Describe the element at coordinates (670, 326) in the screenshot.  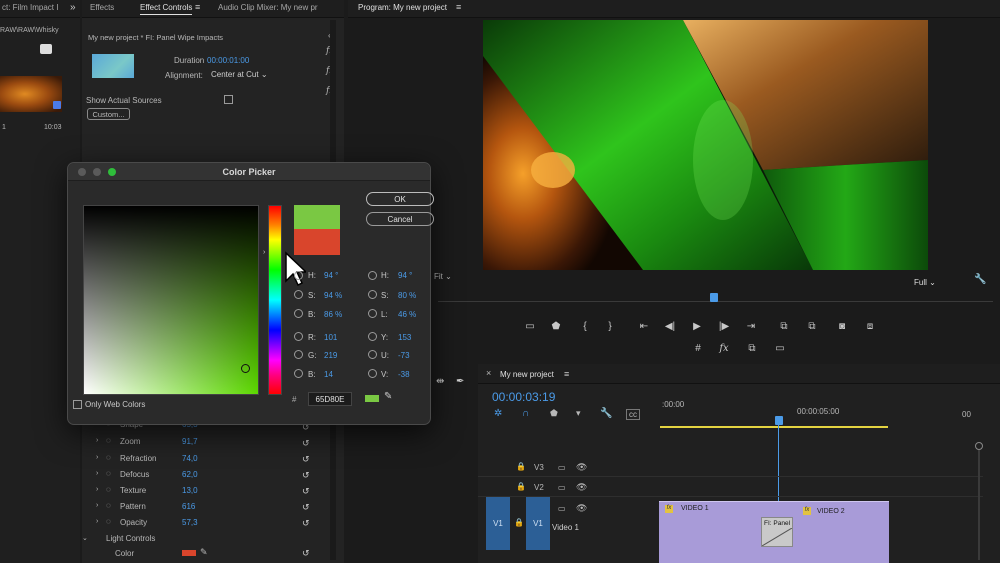
I see `step-back-icon: ◀|` at that location.